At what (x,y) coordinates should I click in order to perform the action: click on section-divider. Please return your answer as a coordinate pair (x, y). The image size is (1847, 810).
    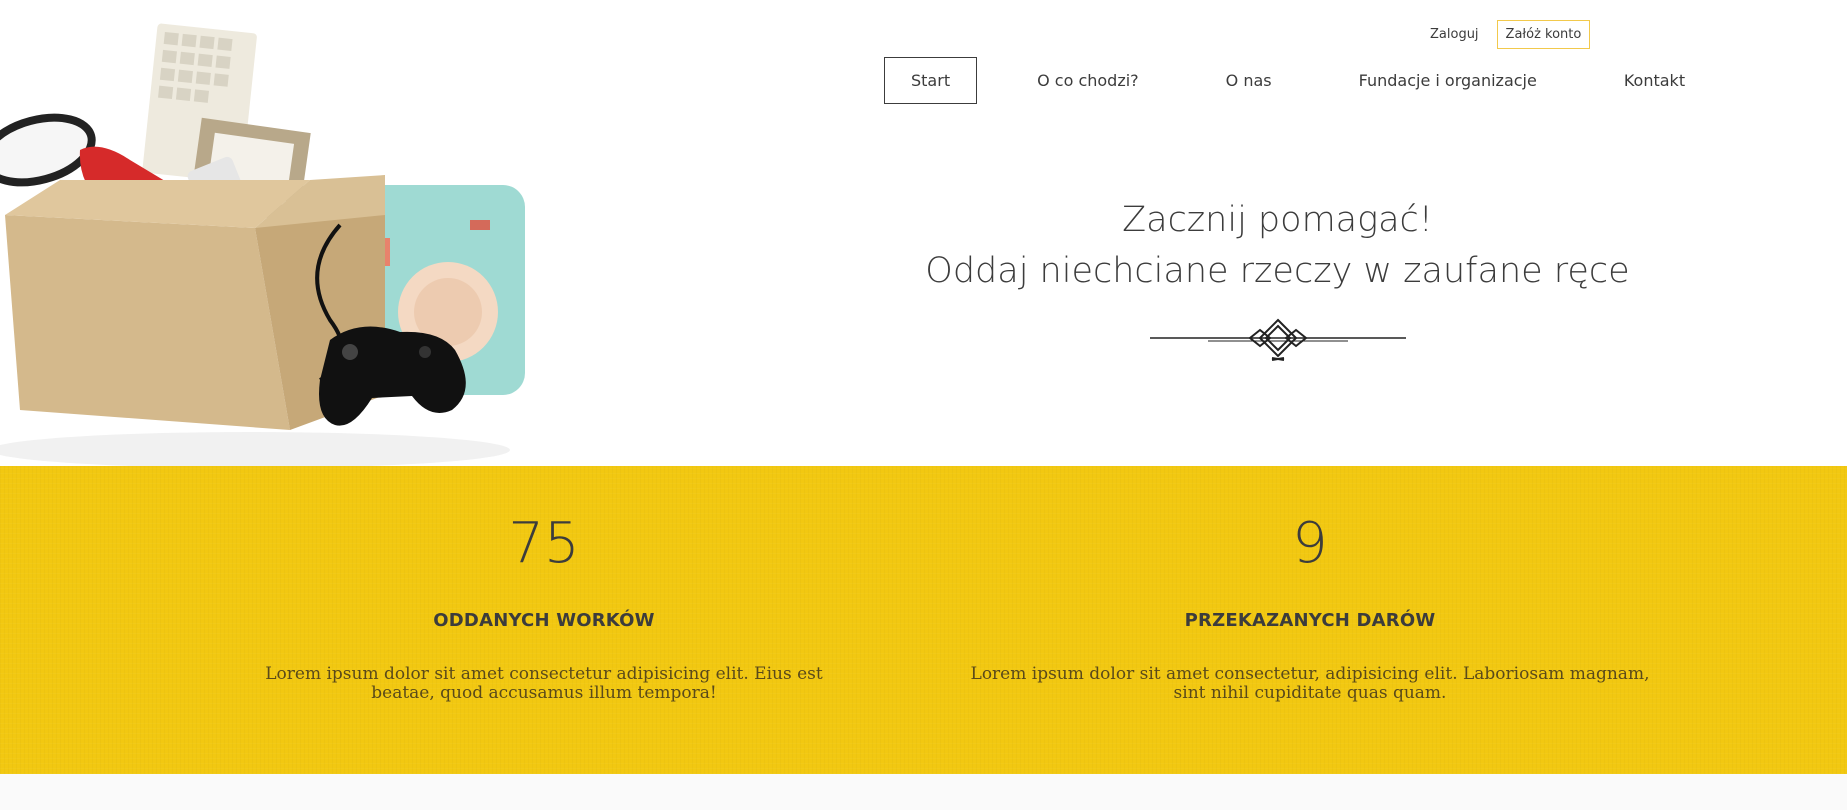
    Looking at the image, I should click on (923, 792).